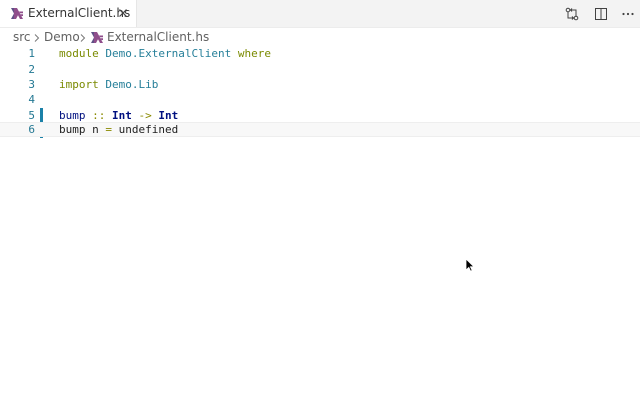  What do you see at coordinates (31, 53) in the screenshot?
I see `line-number: 1` at bounding box center [31, 53].